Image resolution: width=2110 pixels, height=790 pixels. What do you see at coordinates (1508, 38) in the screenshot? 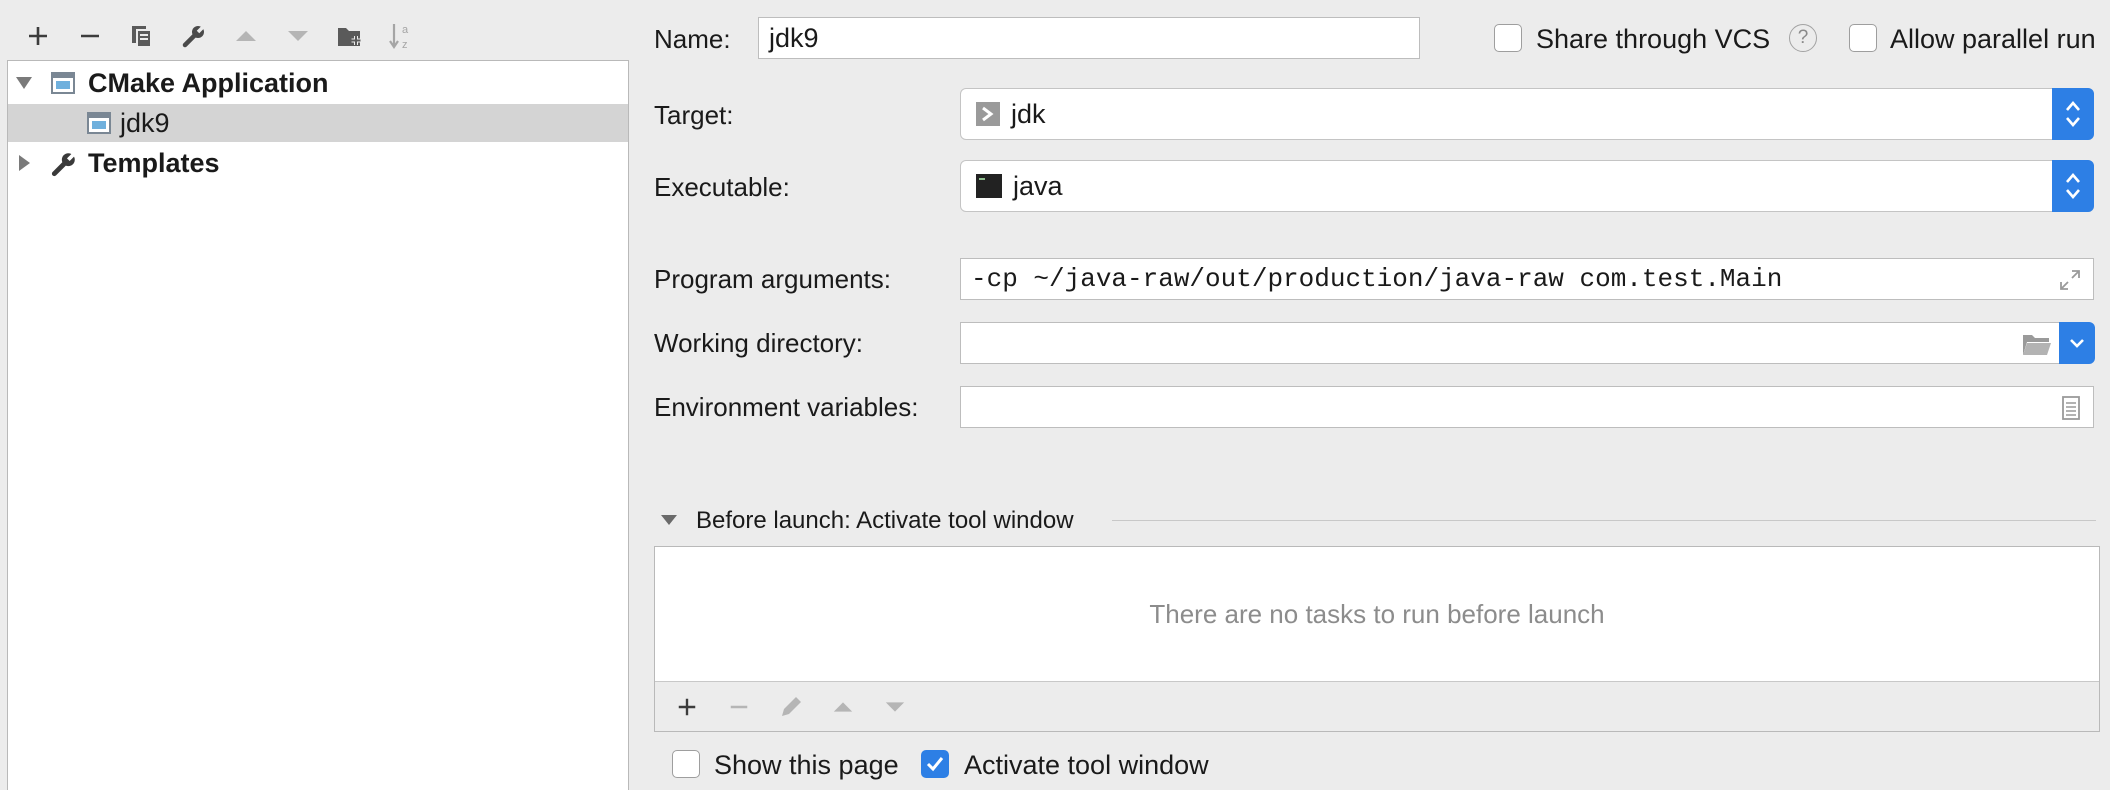
I see `share-vcs-checkbox` at bounding box center [1508, 38].